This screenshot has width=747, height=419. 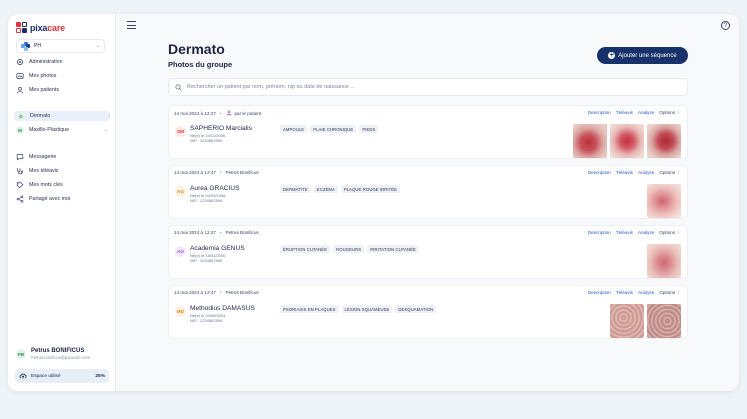 I want to click on keyword-tag: ECZÉMA, so click(x=325, y=189).